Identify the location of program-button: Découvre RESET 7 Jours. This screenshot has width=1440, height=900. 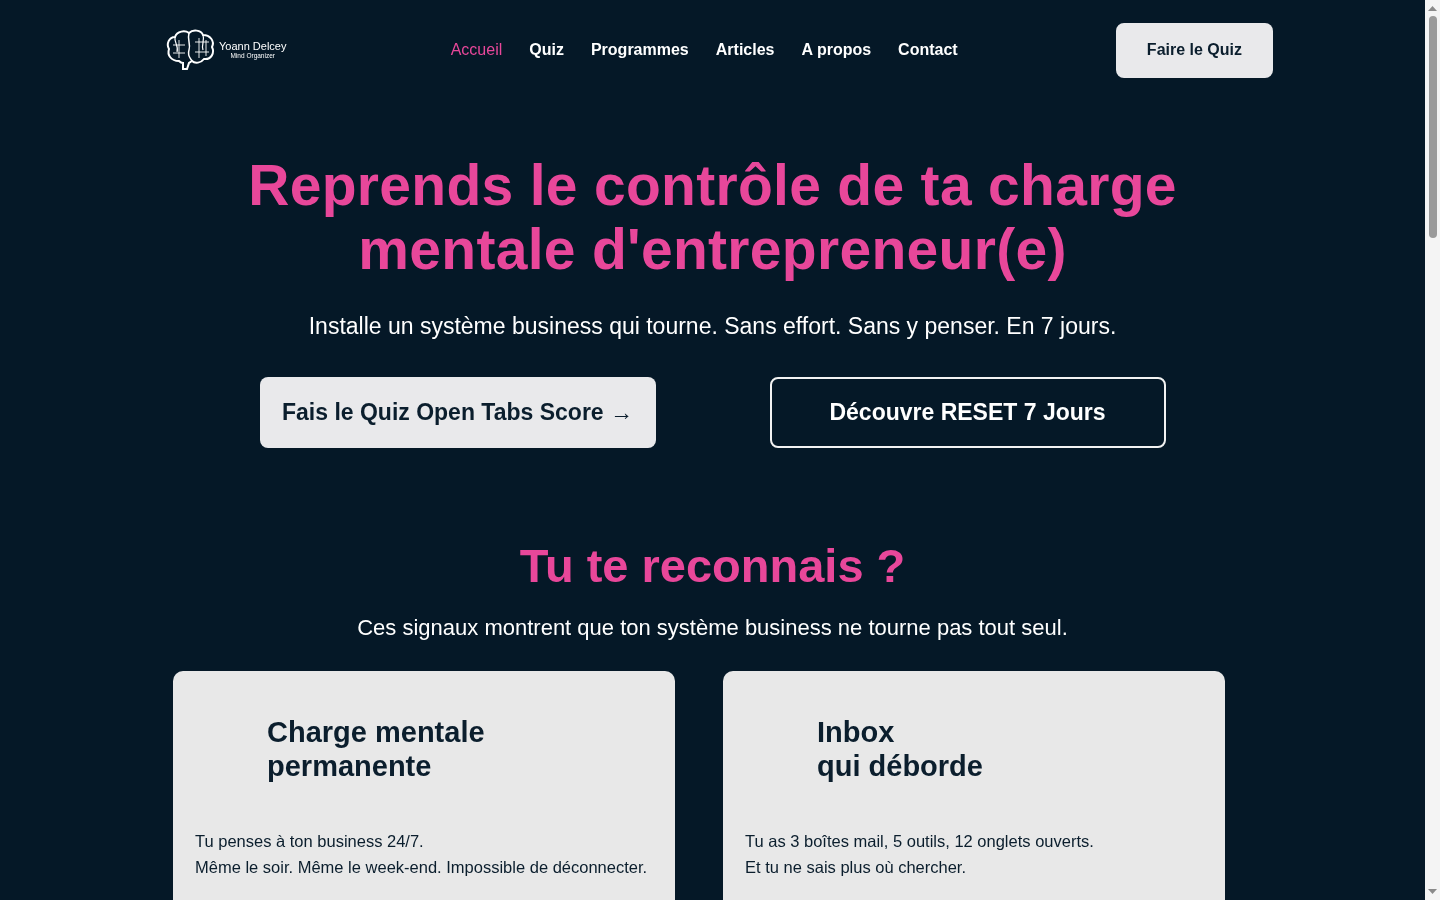
(967, 412).